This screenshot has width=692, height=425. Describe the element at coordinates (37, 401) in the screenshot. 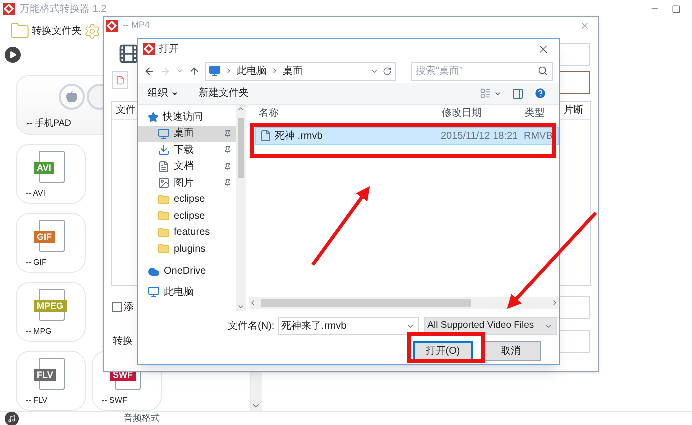

I see `card-label: -- FLV` at that location.